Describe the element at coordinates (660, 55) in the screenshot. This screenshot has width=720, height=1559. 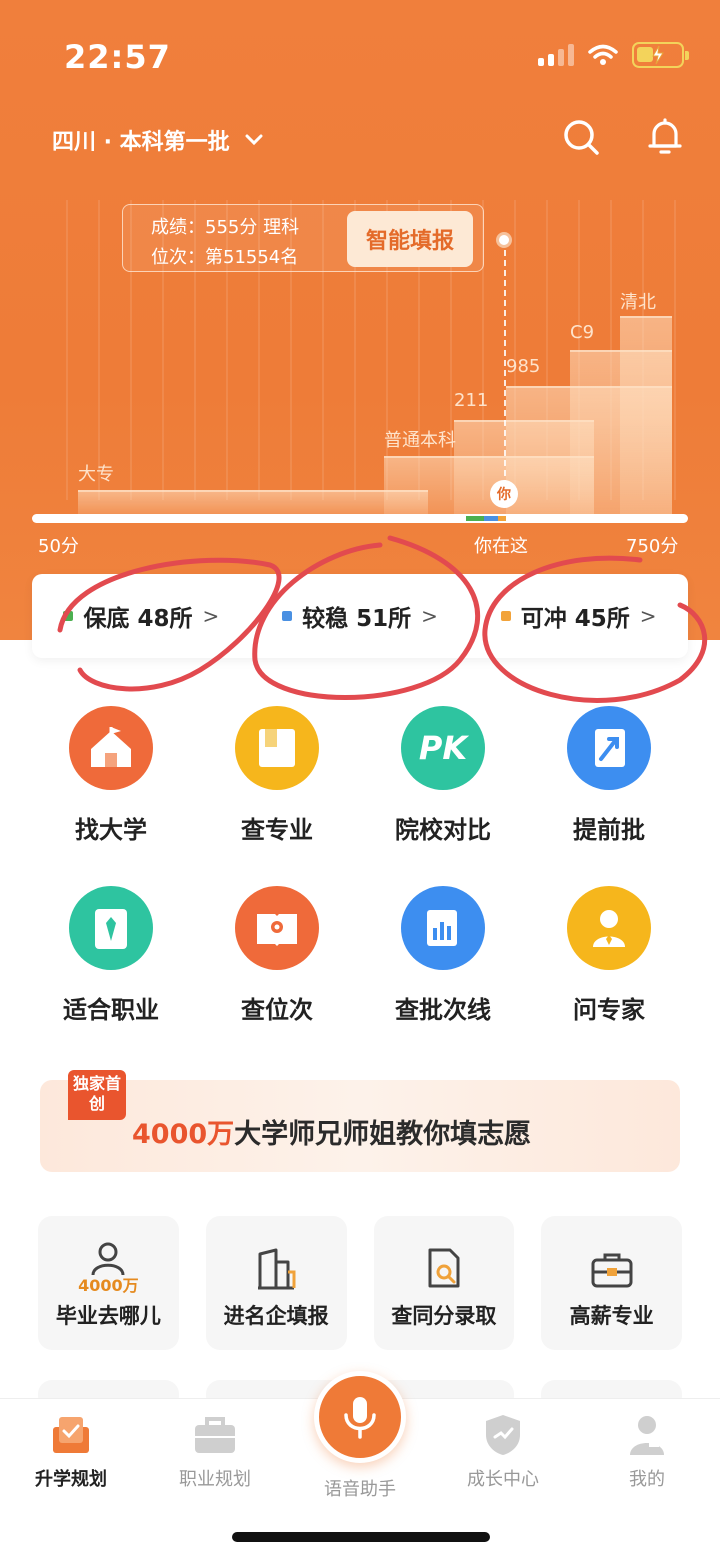
I see `battery-icon` at that location.